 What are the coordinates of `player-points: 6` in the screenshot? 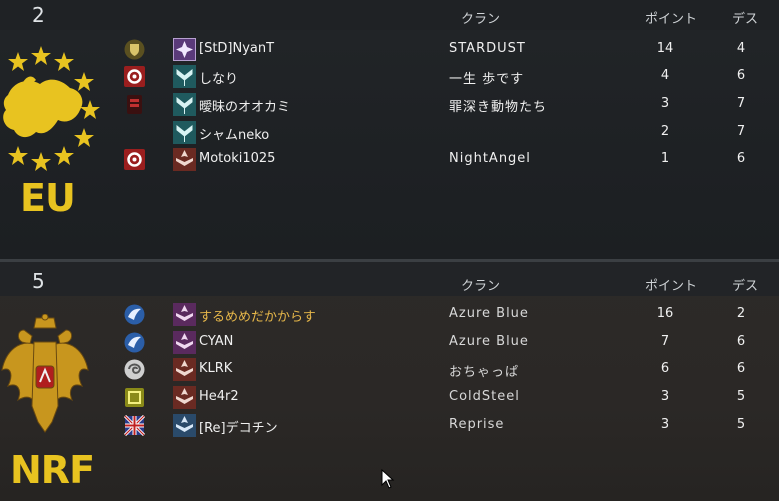 It's located at (665, 368).